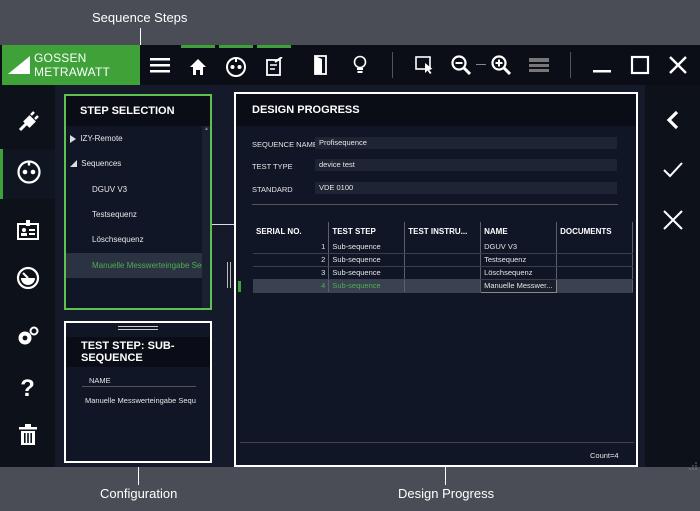 Image resolution: width=700 pixels, height=511 pixels. I want to click on nav-gauge, so click(27, 280).